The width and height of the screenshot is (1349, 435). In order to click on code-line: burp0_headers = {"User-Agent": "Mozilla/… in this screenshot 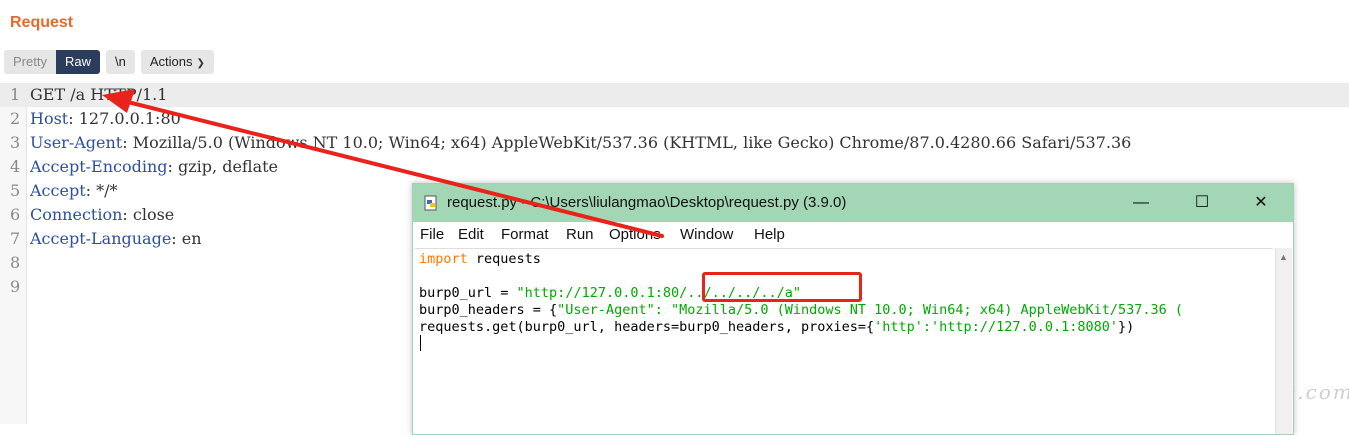, I will do `click(801, 310)`.